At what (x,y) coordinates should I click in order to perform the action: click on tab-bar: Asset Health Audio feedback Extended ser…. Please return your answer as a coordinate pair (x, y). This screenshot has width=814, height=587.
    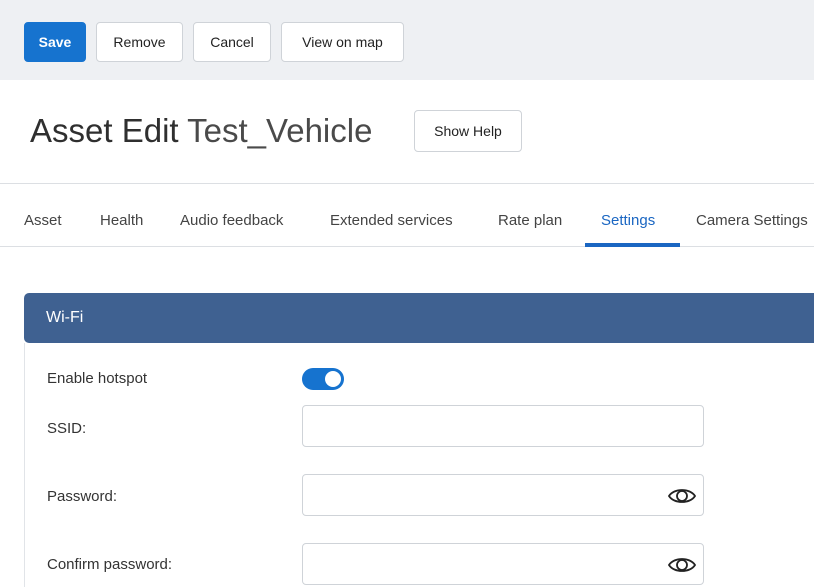
    Looking at the image, I should click on (407, 215).